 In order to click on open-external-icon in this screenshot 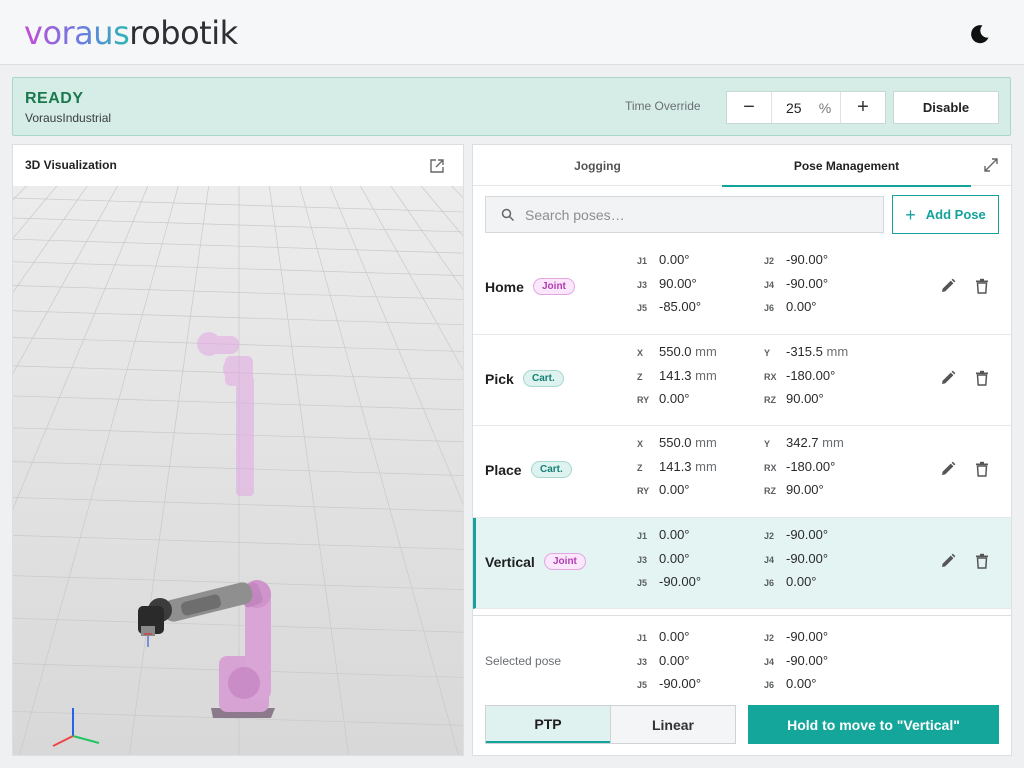, I will do `click(437, 166)`.